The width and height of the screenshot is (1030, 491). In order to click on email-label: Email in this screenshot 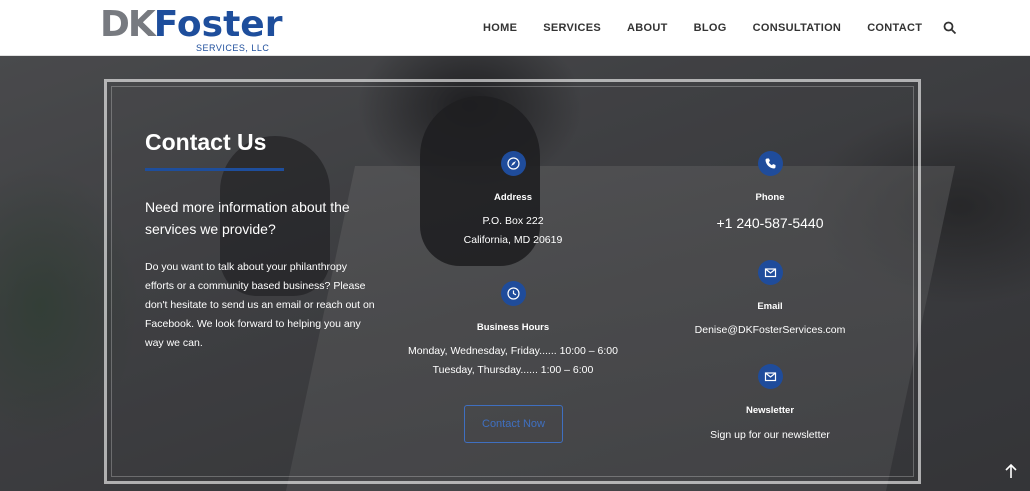, I will do `click(770, 306)`.